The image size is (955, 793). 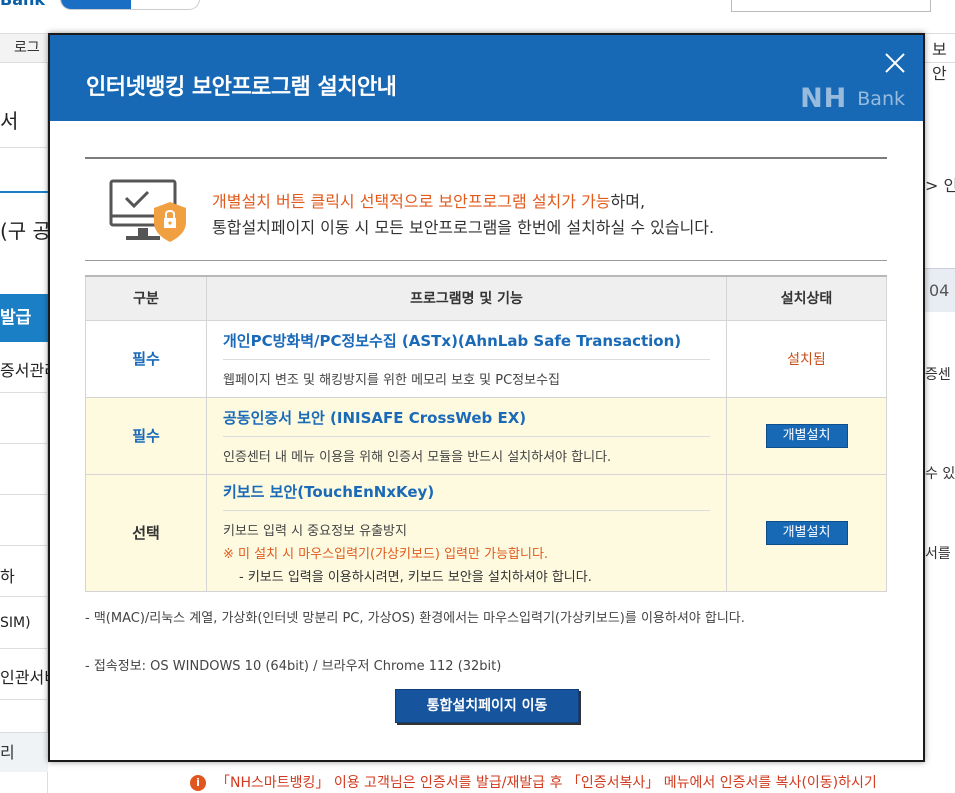 What do you see at coordinates (486, 260) in the screenshot?
I see `mid-divider` at bounding box center [486, 260].